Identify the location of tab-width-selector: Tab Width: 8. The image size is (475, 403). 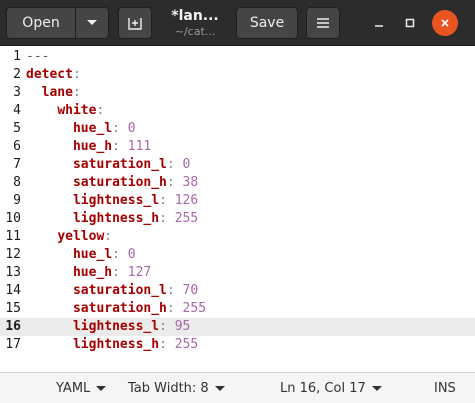
(176, 388).